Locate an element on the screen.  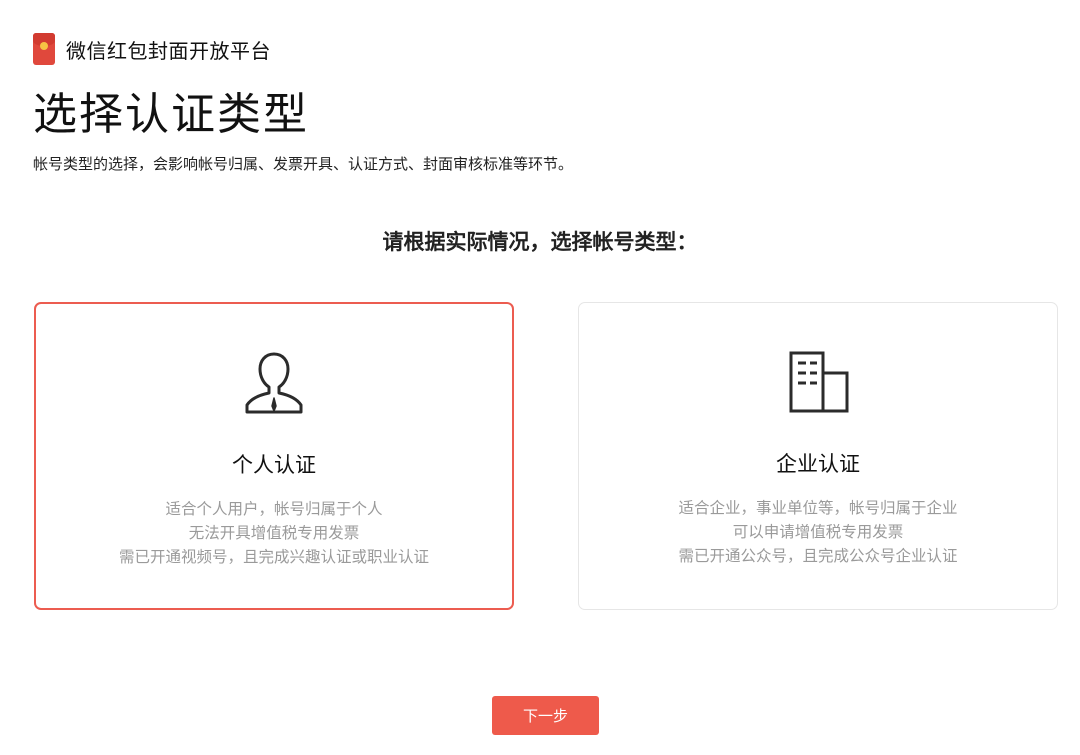
building-icon is located at coordinates (818, 382).